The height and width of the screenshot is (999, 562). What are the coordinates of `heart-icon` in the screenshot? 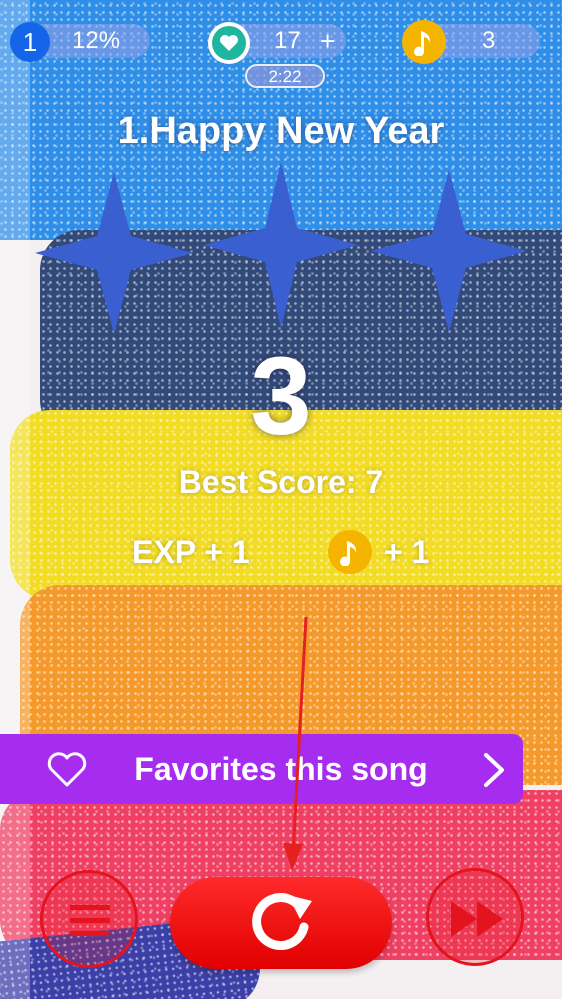 It's located at (229, 43).